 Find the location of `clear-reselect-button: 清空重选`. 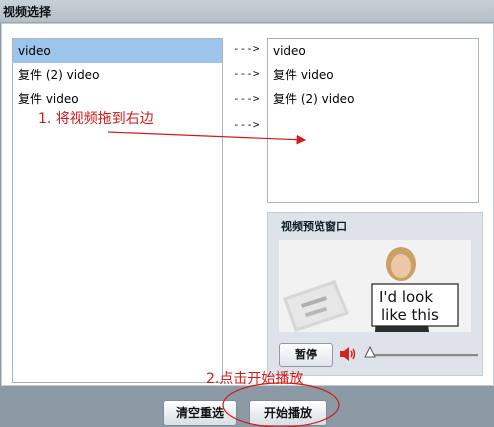

clear-reselect-button: 清空重选 is located at coordinates (200, 413).